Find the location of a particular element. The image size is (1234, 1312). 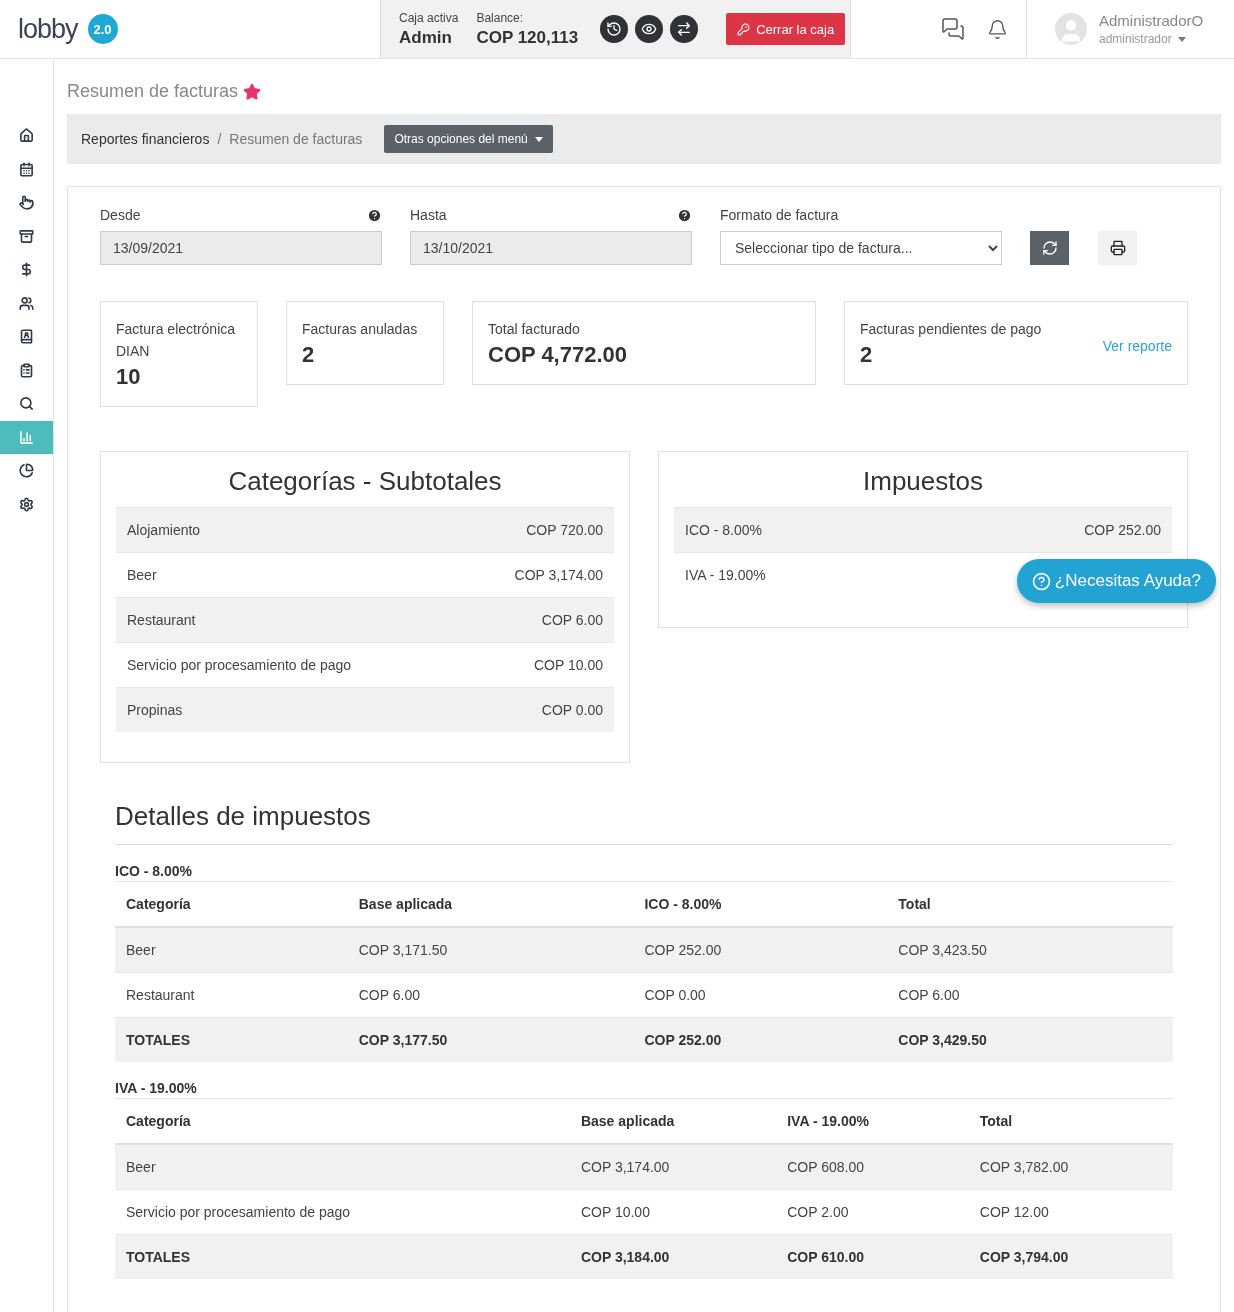

menu-options-button: Otras opciones del menú is located at coordinates (468, 139).